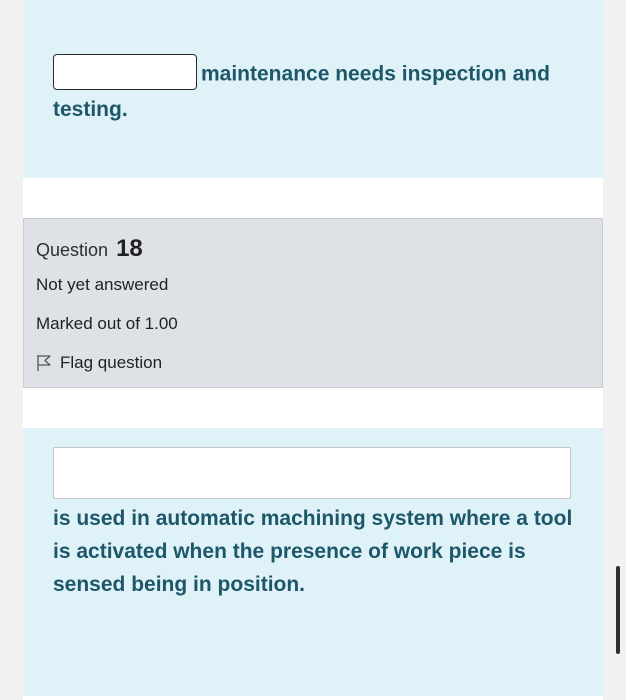 This screenshot has width=626, height=700. What do you see at coordinates (102, 284) in the screenshot?
I see `question-state: Not yet answered` at bounding box center [102, 284].